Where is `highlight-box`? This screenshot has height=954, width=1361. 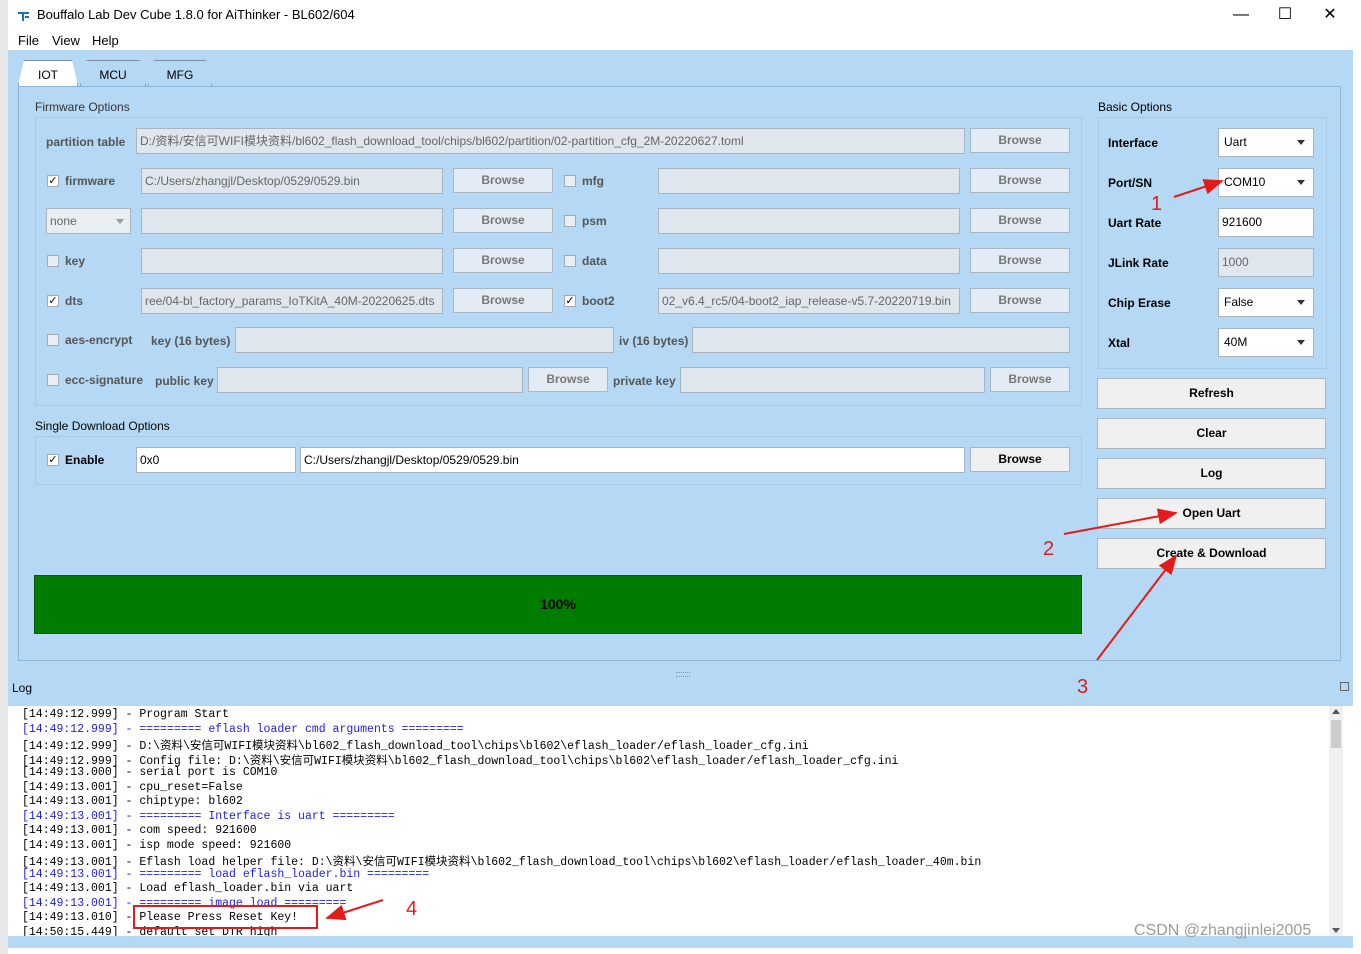 highlight-box is located at coordinates (225, 917).